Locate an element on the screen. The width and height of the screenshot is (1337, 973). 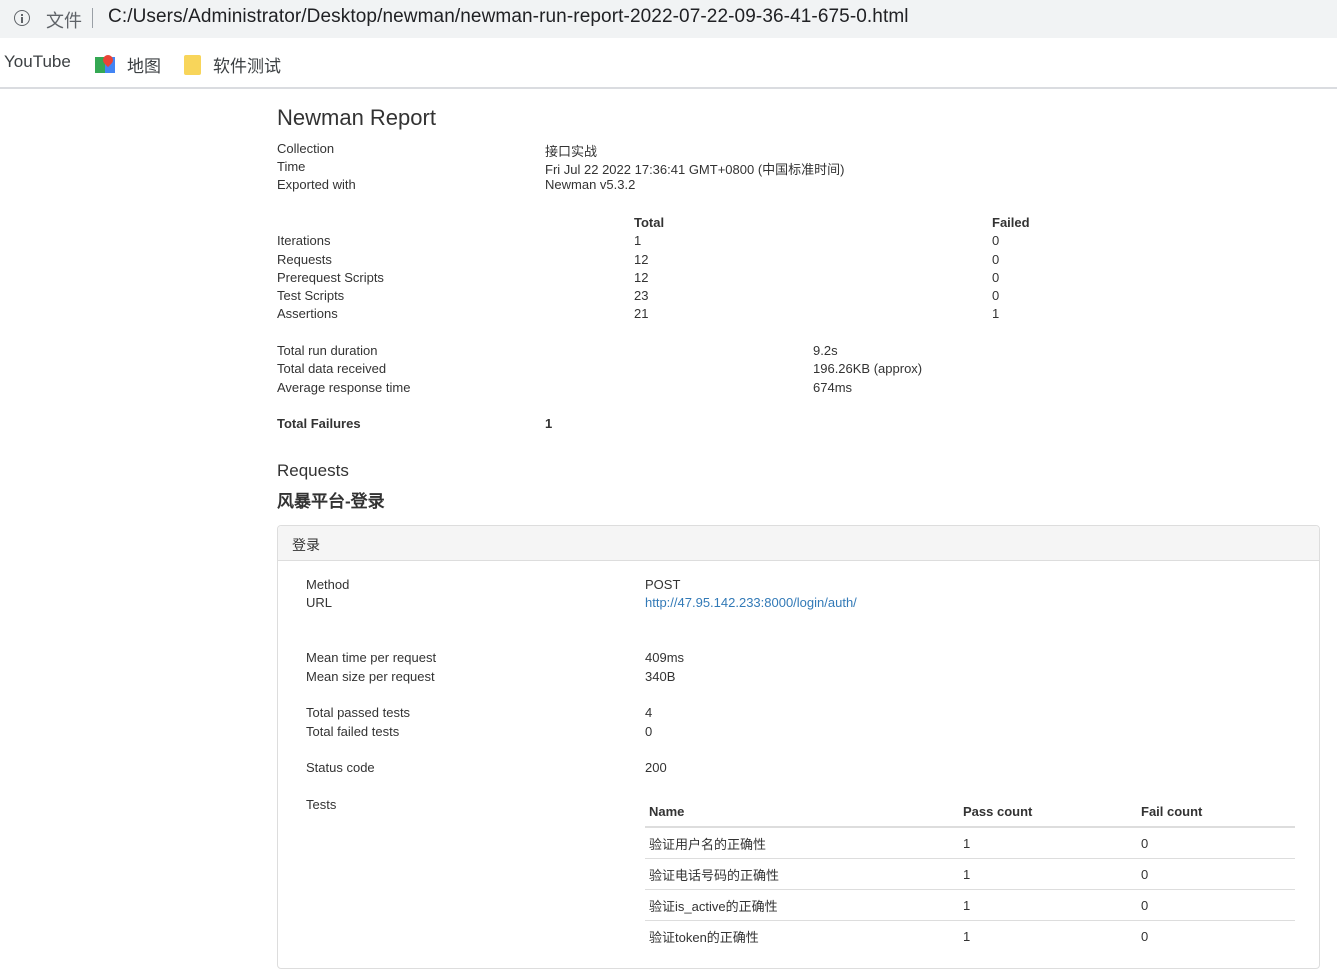
summary-total: 23 is located at coordinates (641, 295).